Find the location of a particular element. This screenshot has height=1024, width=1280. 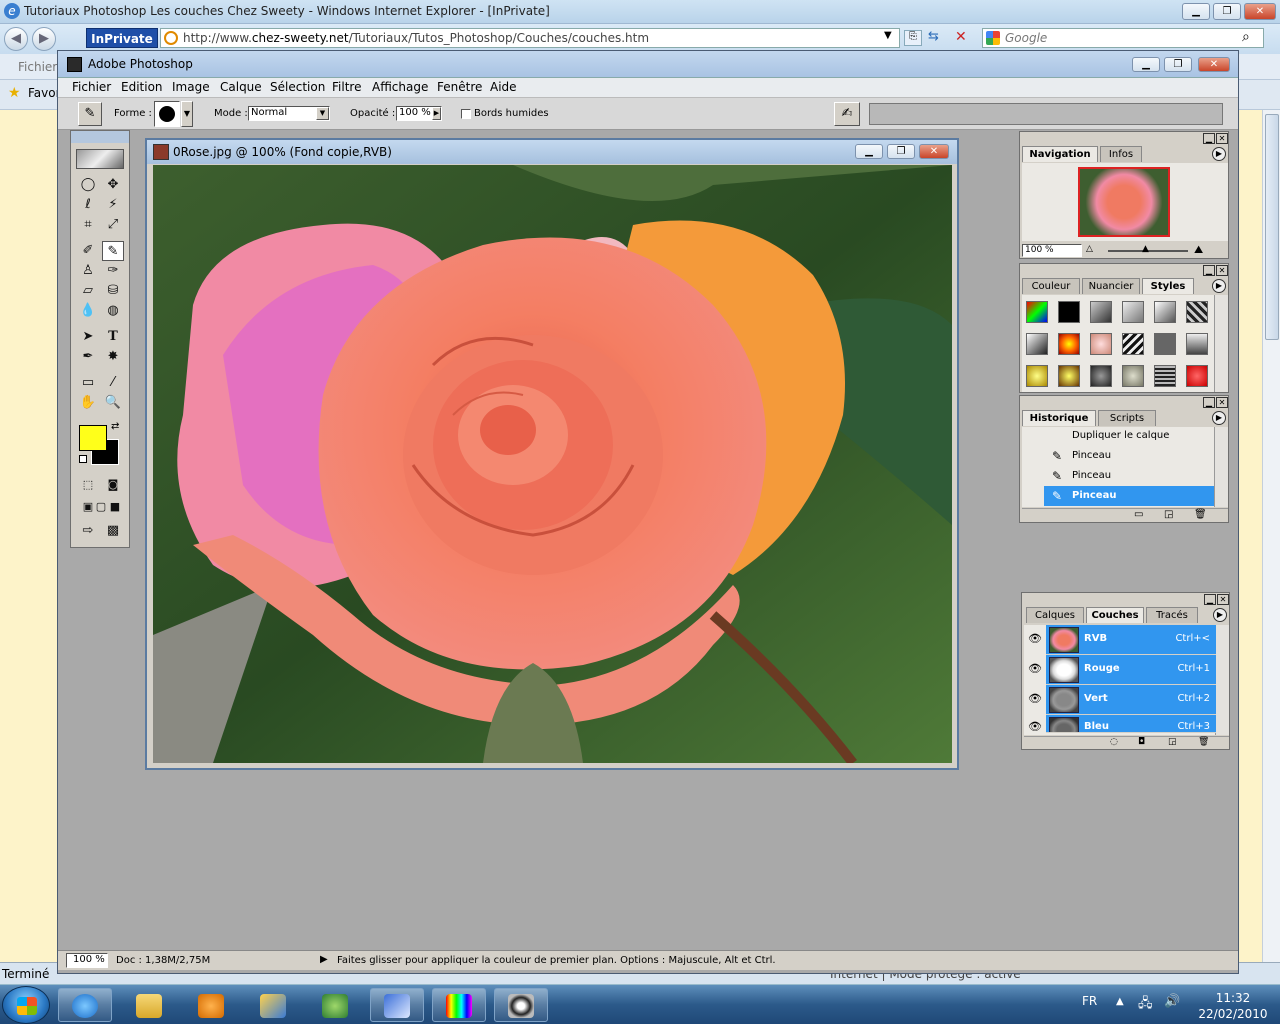

menu-edition: Edition is located at coordinates (142, 87).